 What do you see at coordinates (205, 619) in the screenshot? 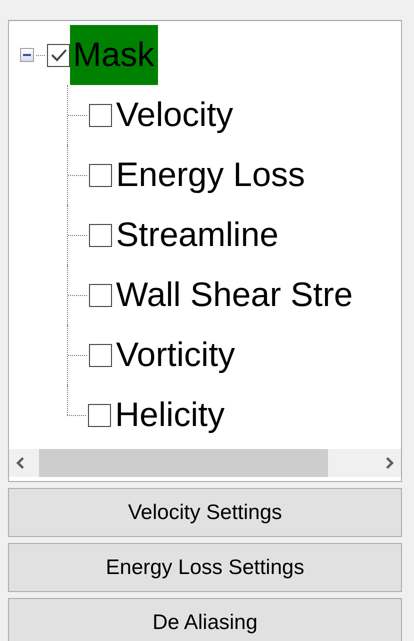
I see `action-button: De Aliasing` at bounding box center [205, 619].